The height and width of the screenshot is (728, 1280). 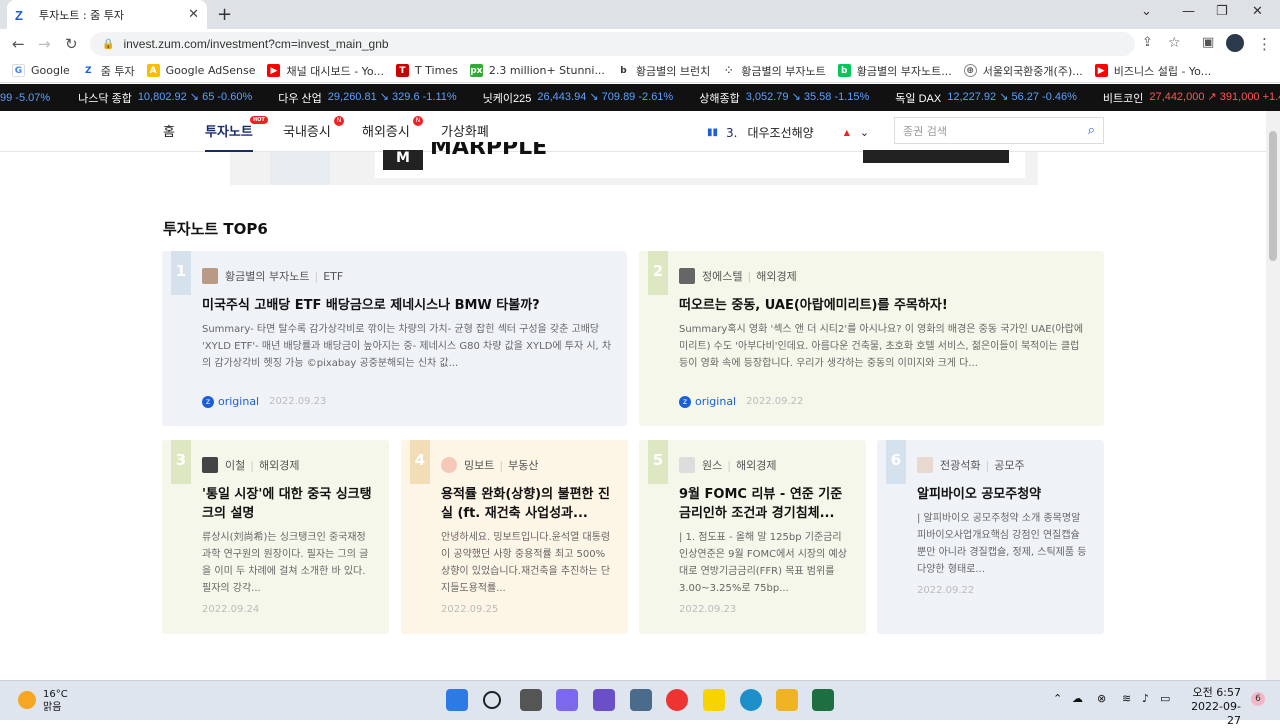 I want to click on bookmark-item: A Google AdSense, so click(x=200, y=70).